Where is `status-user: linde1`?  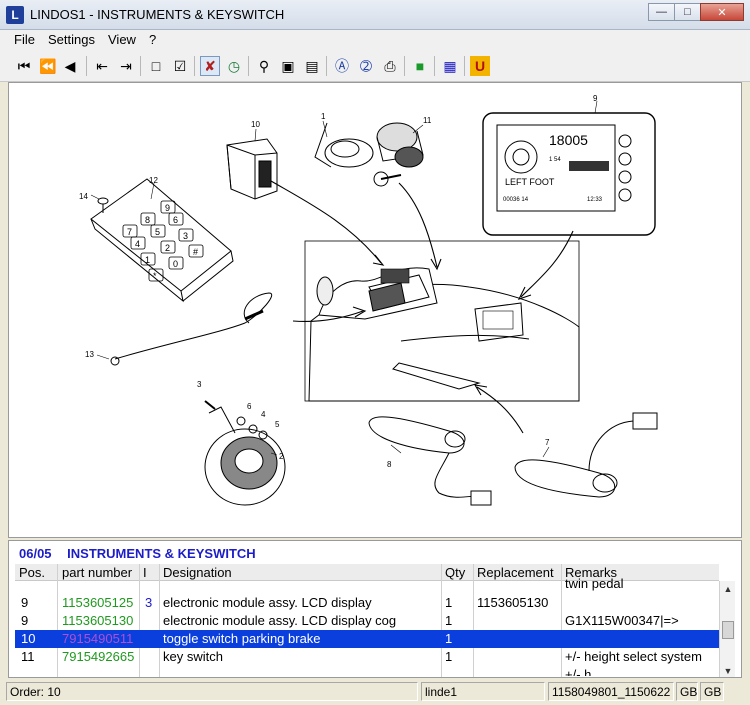
status-user: linde1 is located at coordinates (483, 691).